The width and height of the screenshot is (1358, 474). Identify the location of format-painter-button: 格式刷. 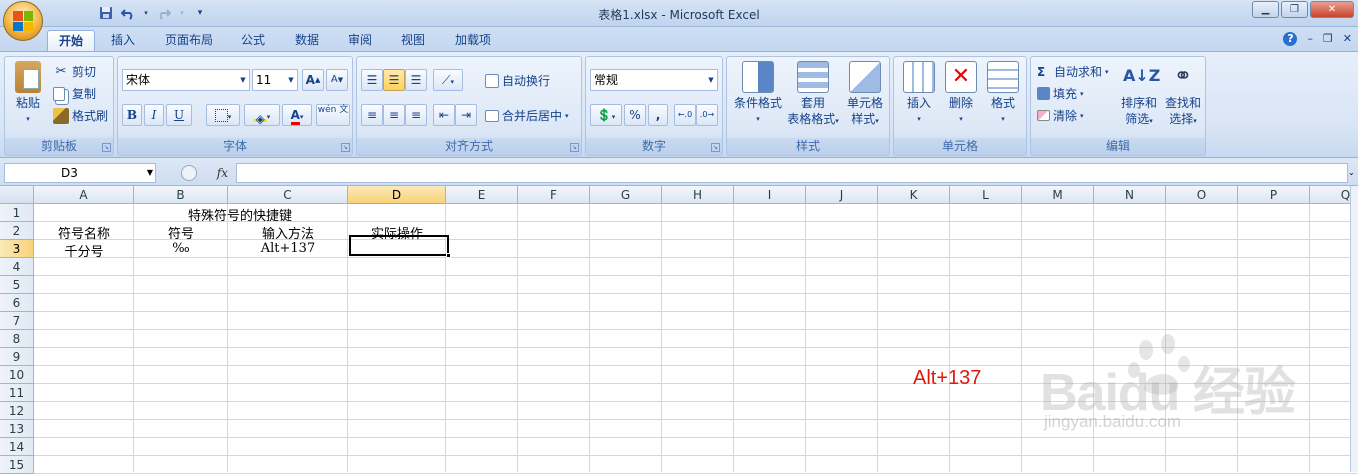
(80, 115).